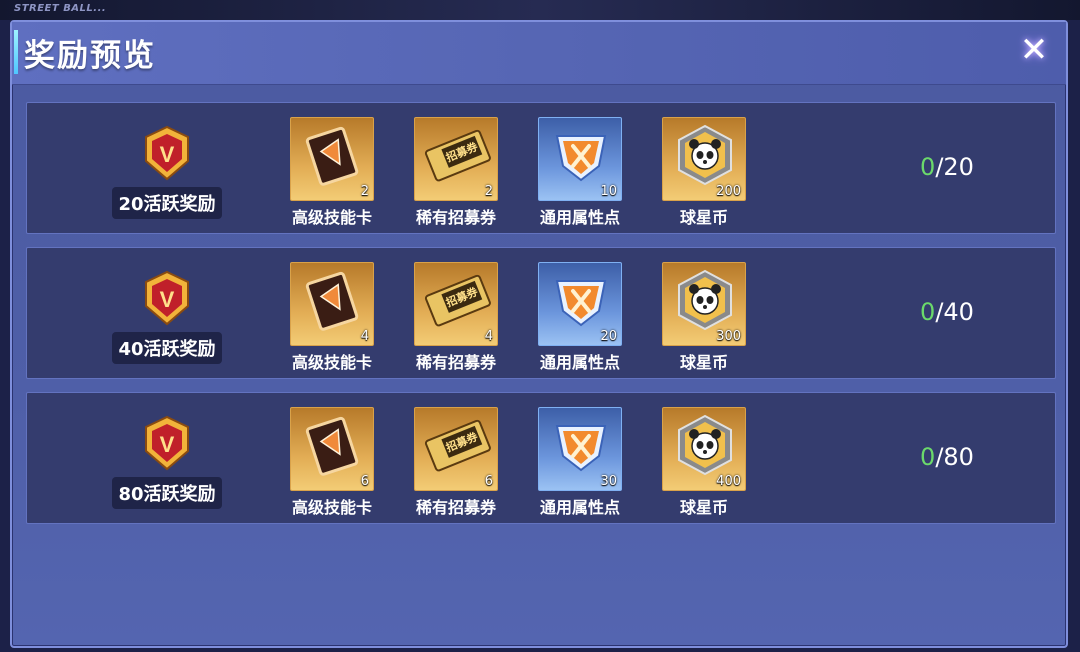  What do you see at coordinates (90, 56) in the screenshot?
I see `dialog-title: 奖励预览` at bounding box center [90, 56].